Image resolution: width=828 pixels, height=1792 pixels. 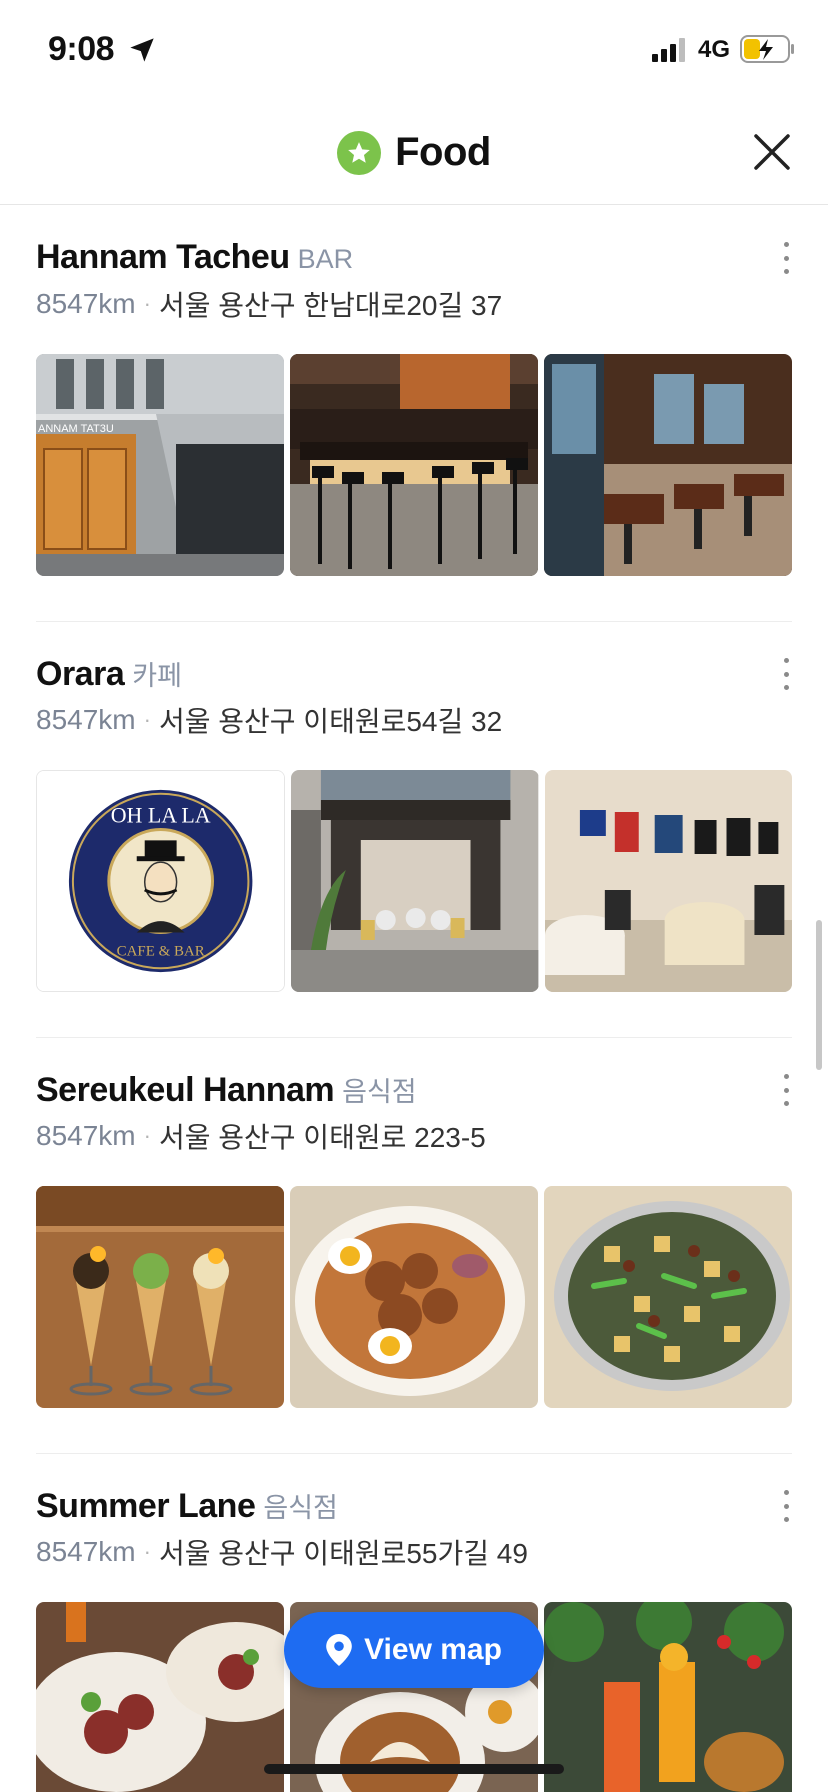 I want to click on place-category: BAR, so click(x=325, y=259).